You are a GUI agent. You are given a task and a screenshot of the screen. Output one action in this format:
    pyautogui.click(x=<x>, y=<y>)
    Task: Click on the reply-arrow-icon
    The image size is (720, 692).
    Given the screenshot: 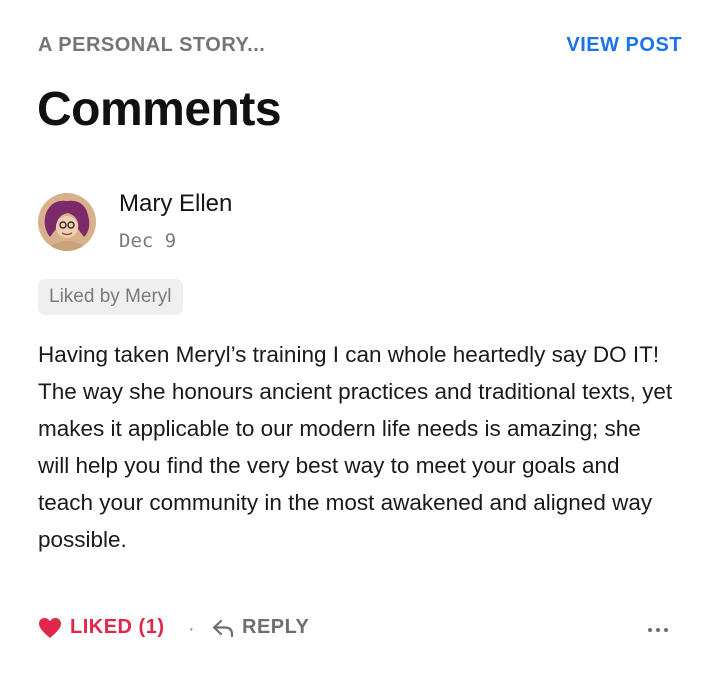 What is the action you would take?
    pyautogui.click(x=223, y=628)
    